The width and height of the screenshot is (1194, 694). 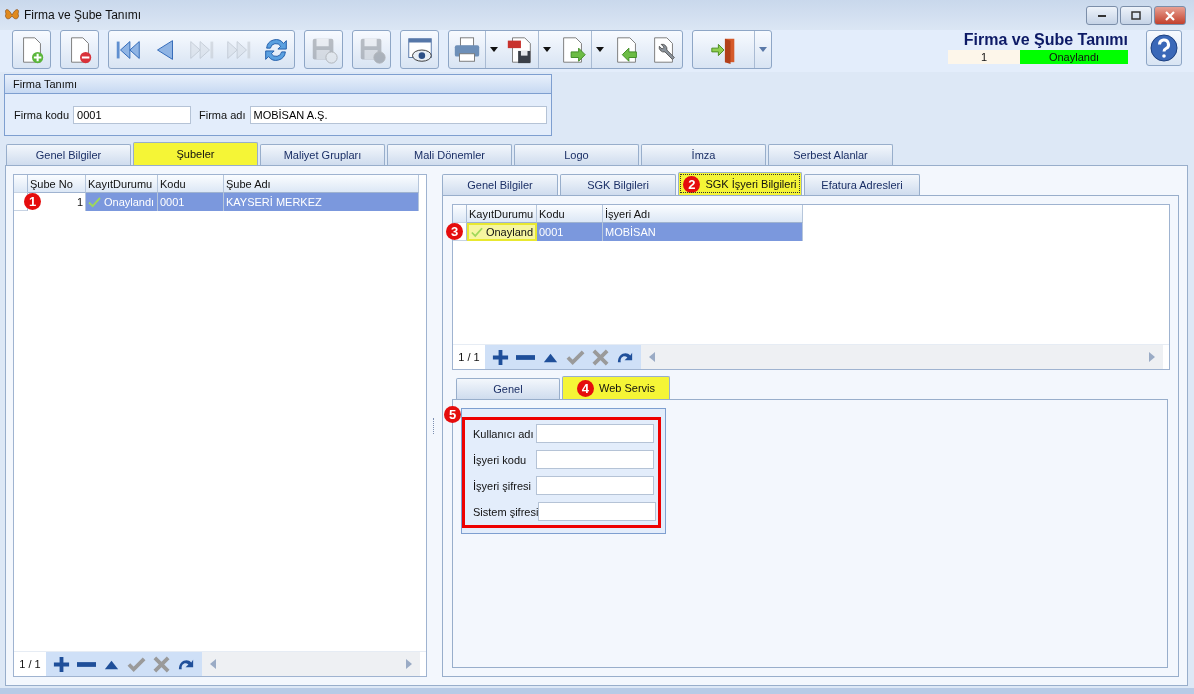 I want to click on minimize-button, so click(x=1102, y=15).